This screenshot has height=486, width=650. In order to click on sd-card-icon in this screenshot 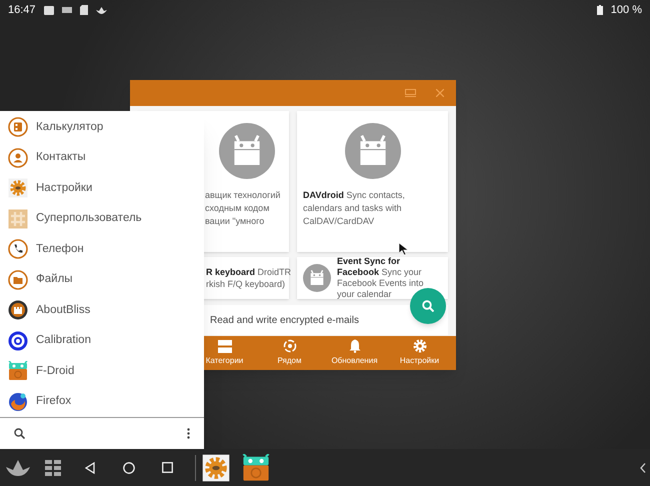, I will do `click(84, 10)`.